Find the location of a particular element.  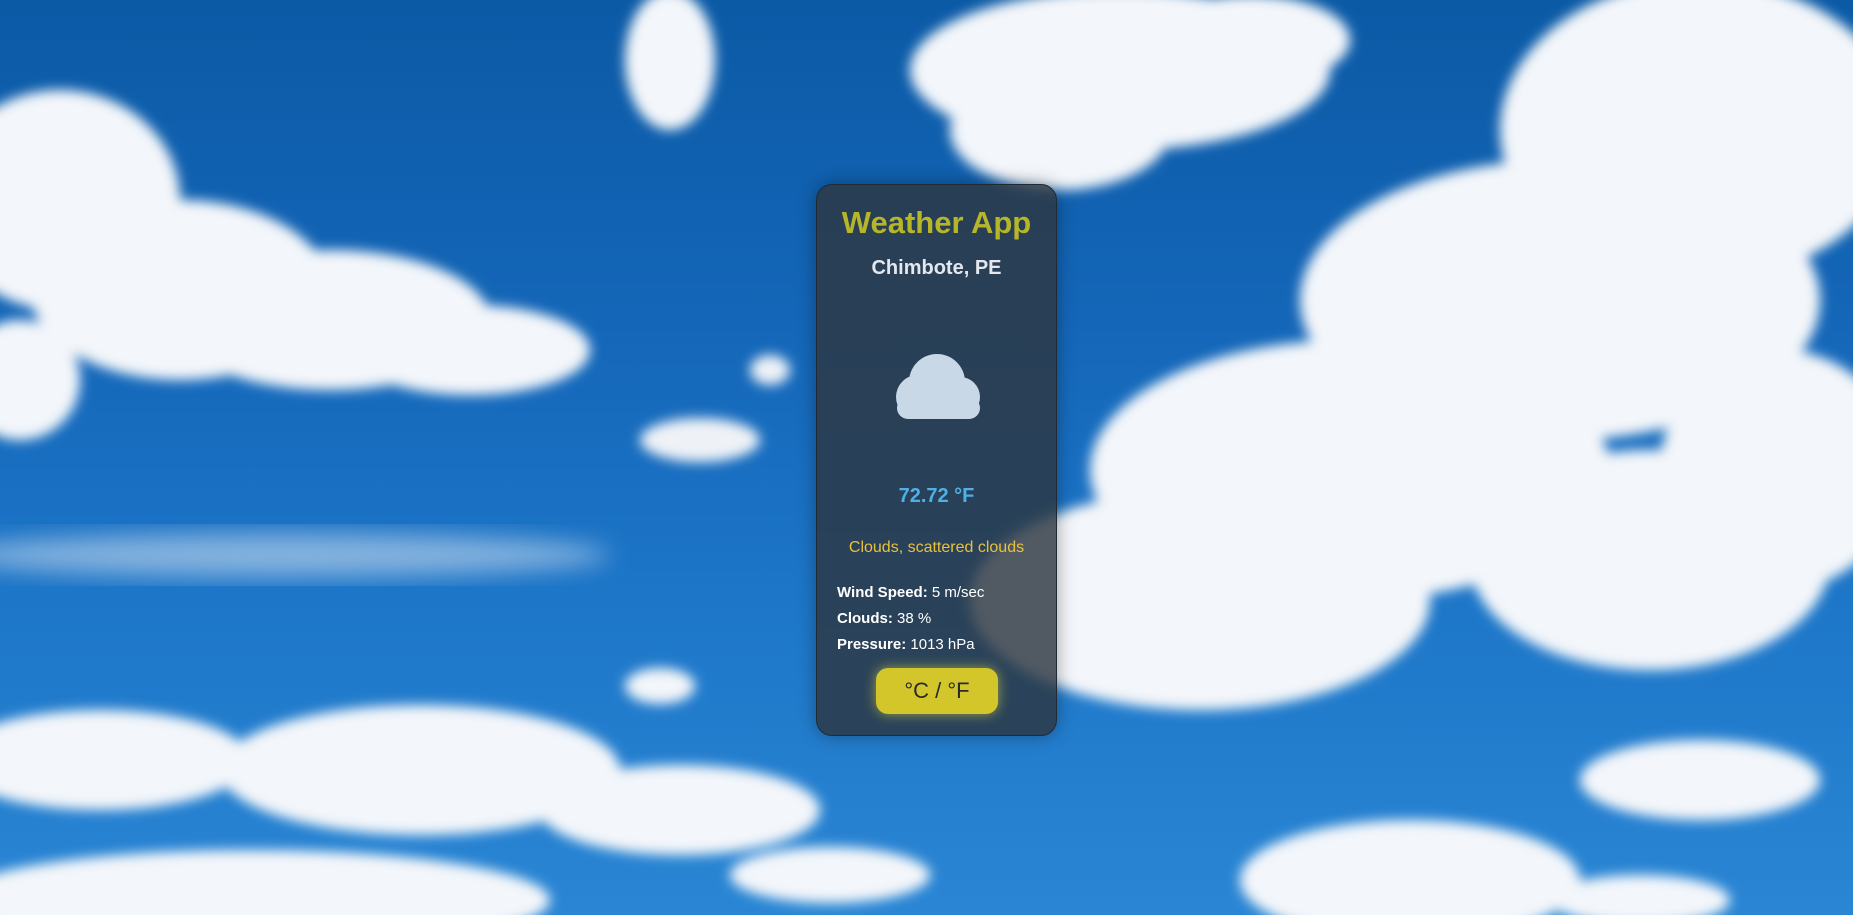

unit-toggle-button: °C / °F is located at coordinates (937, 691).